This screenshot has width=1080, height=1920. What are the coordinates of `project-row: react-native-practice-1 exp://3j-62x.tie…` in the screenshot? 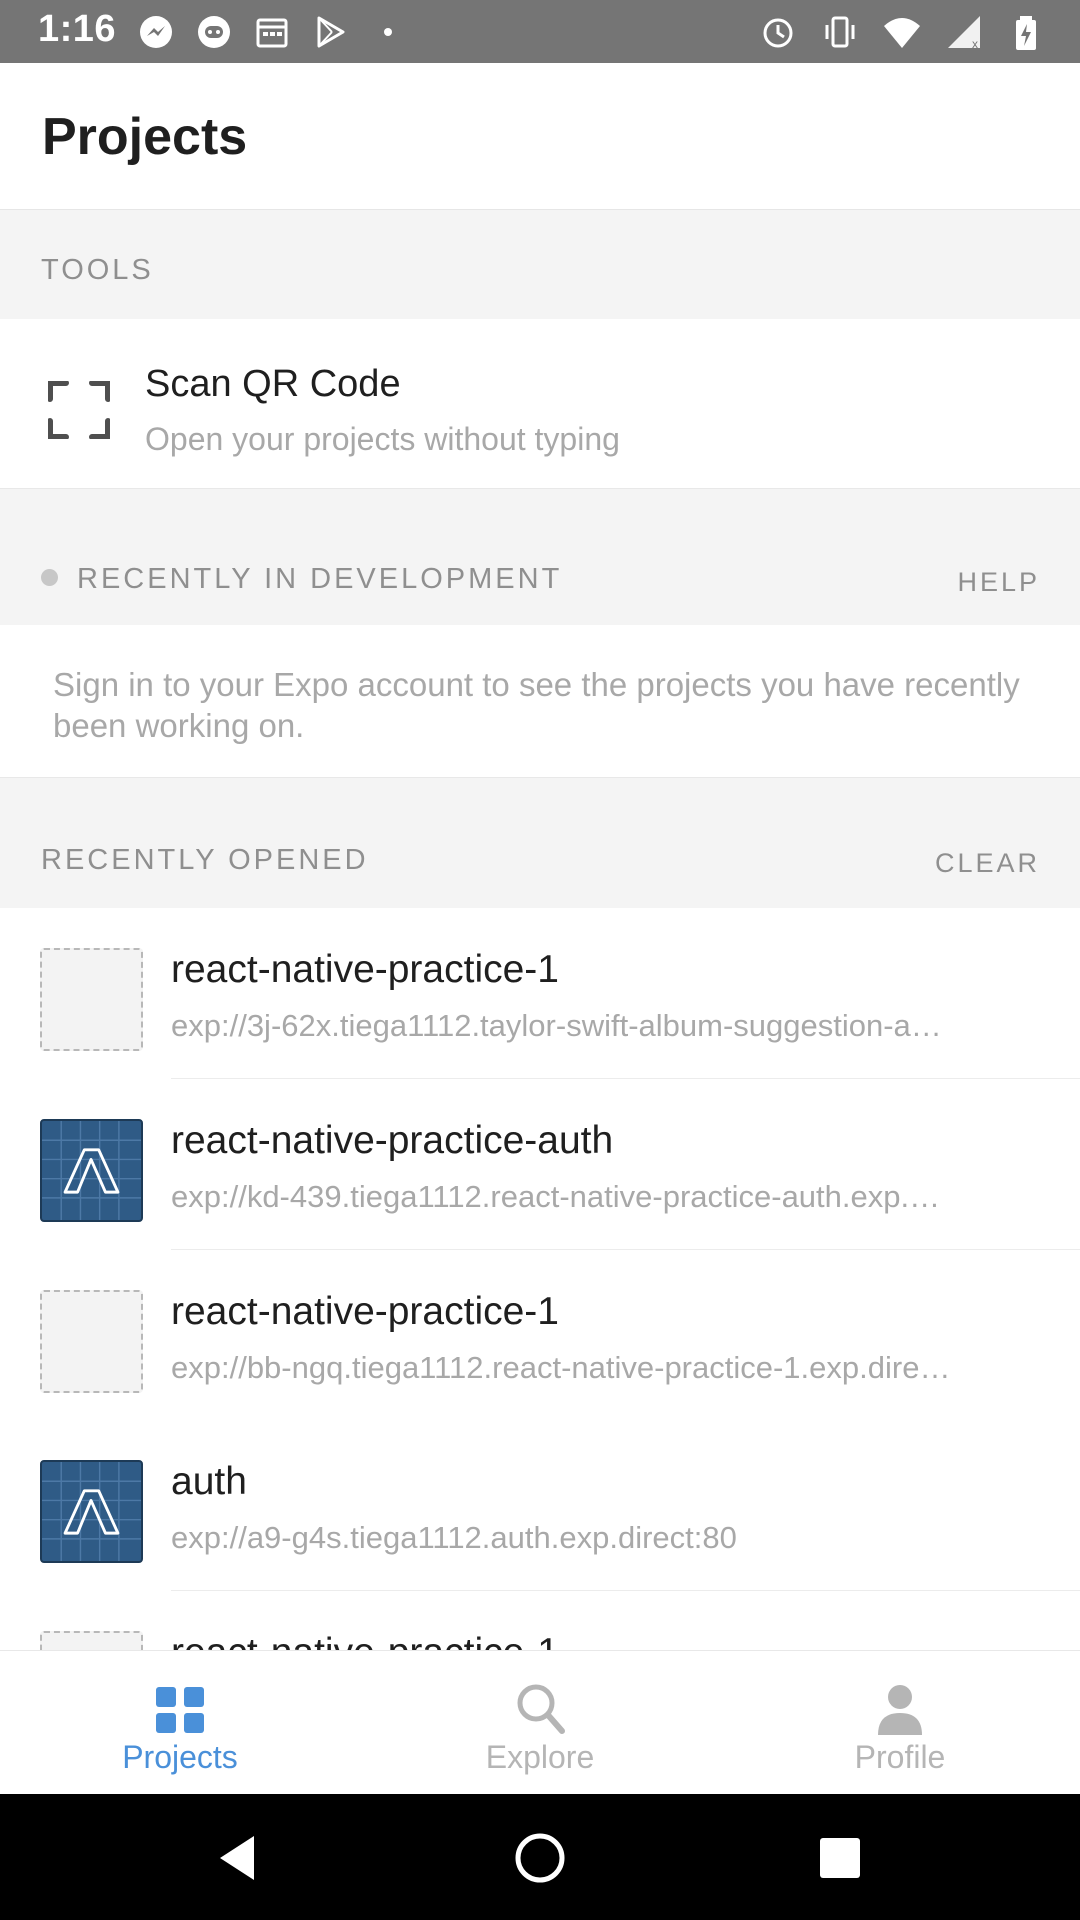 It's located at (540, 993).